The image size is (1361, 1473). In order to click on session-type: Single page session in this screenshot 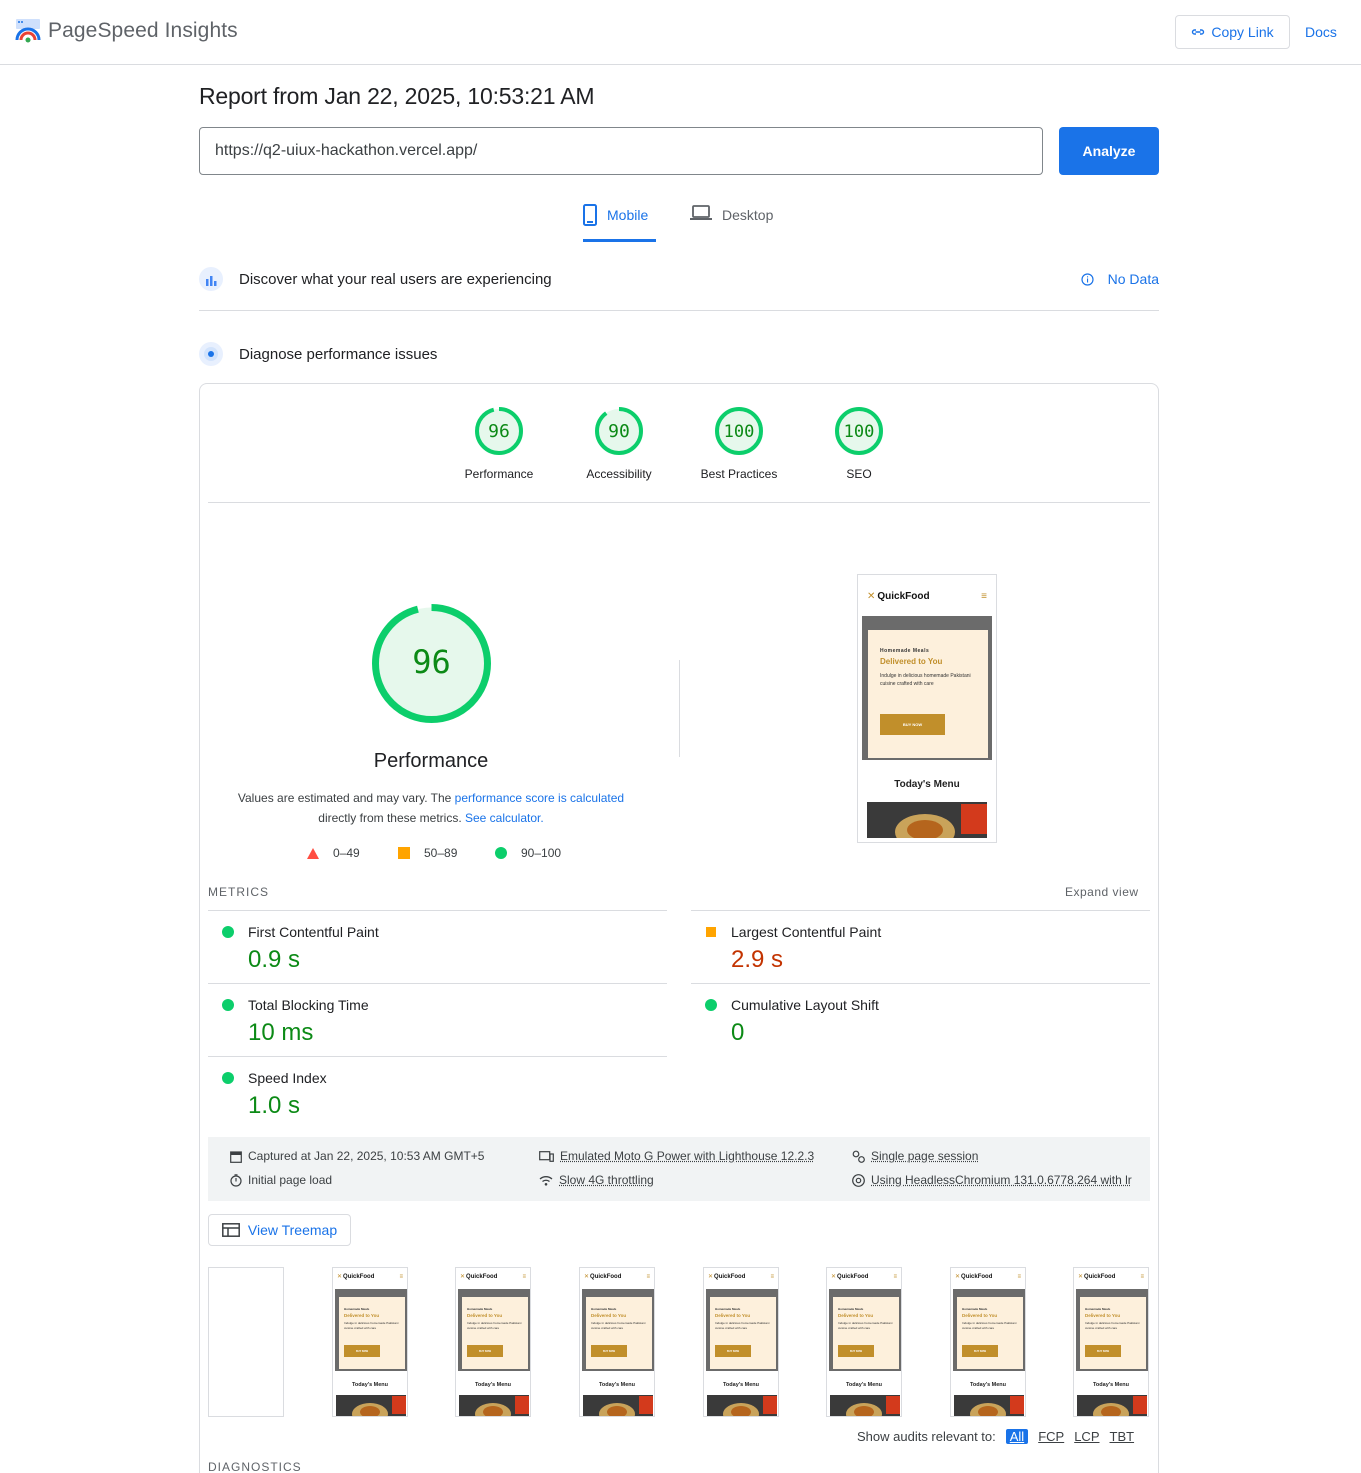, I will do `click(915, 1156)`.